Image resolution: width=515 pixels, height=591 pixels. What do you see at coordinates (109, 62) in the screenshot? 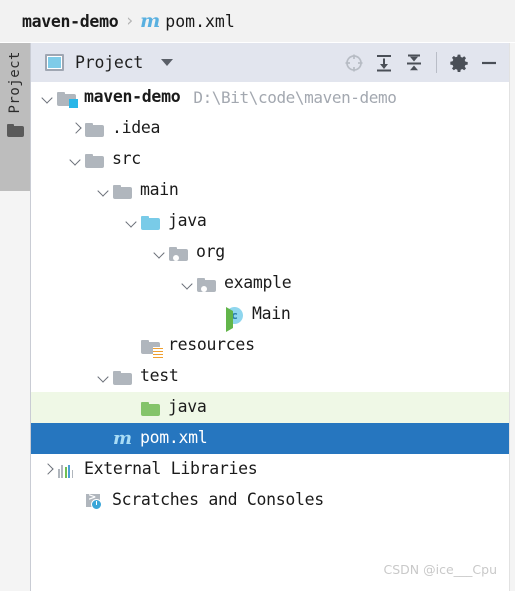
I see `panel-title: Project` at bounding box center [109, 62].